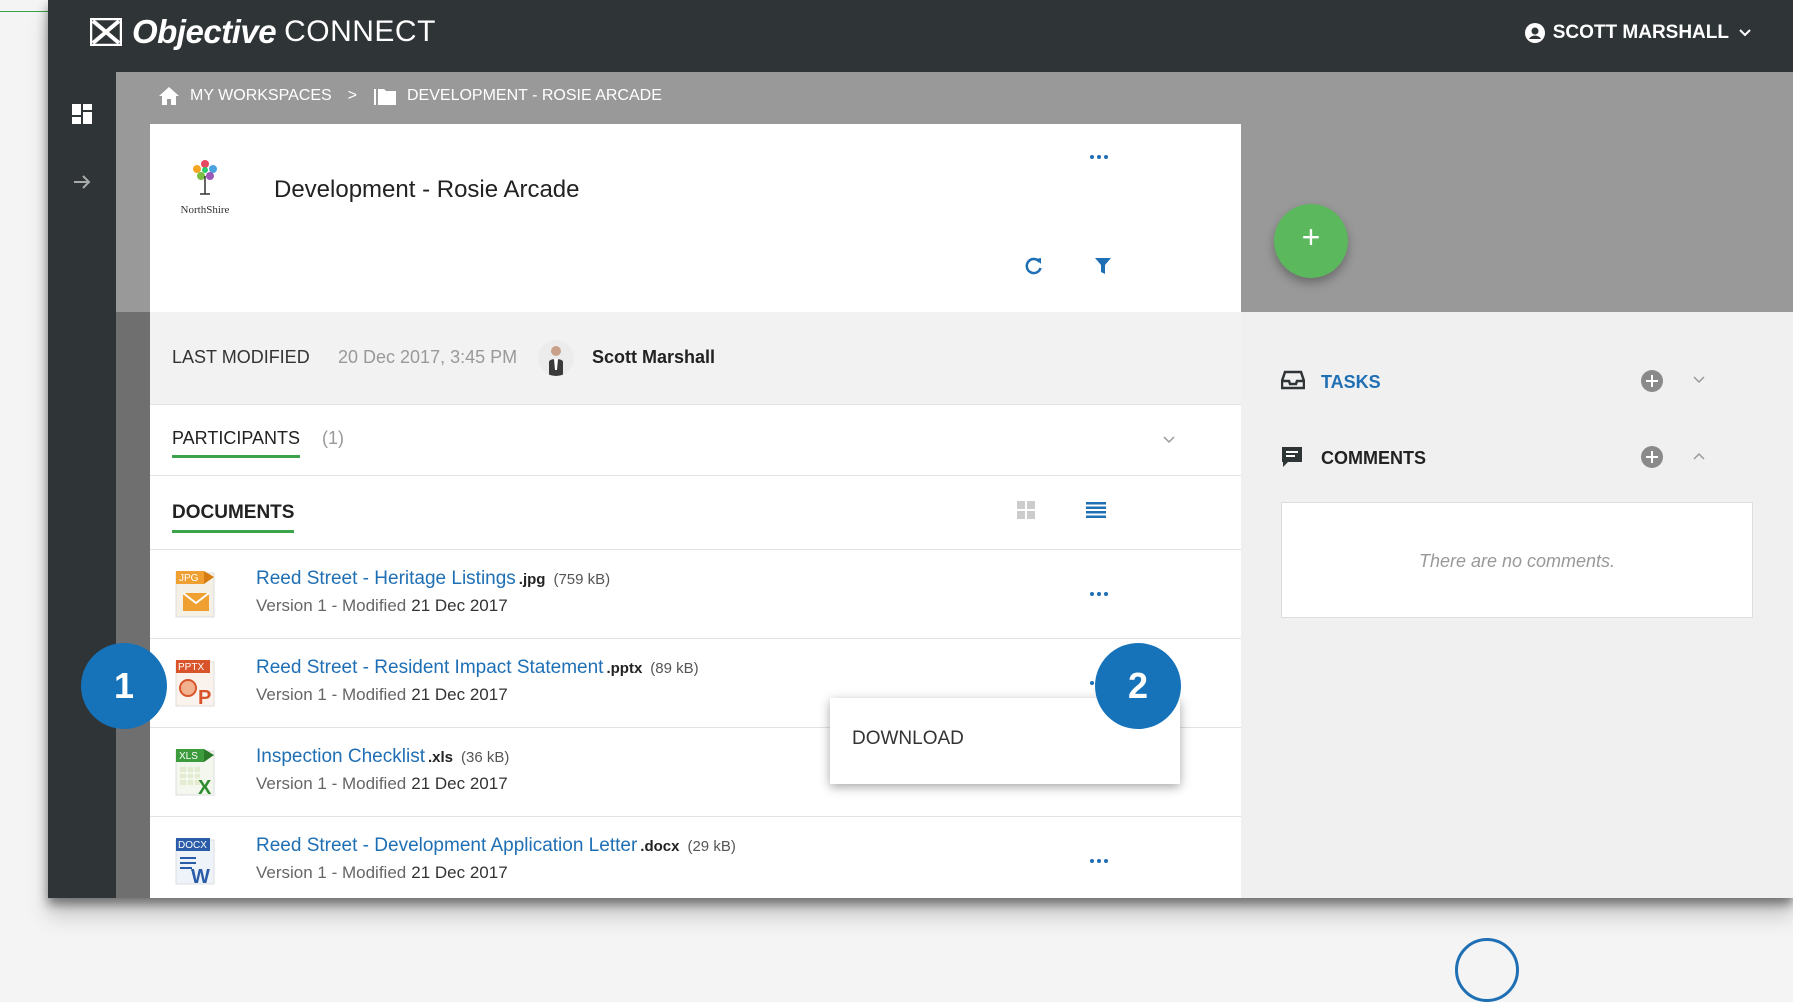 The width and height of the screenshot is (1793, 1002). Describe the element at coordinates (1096, 510) in the screenshot. I see `list-view-icon` at that location.